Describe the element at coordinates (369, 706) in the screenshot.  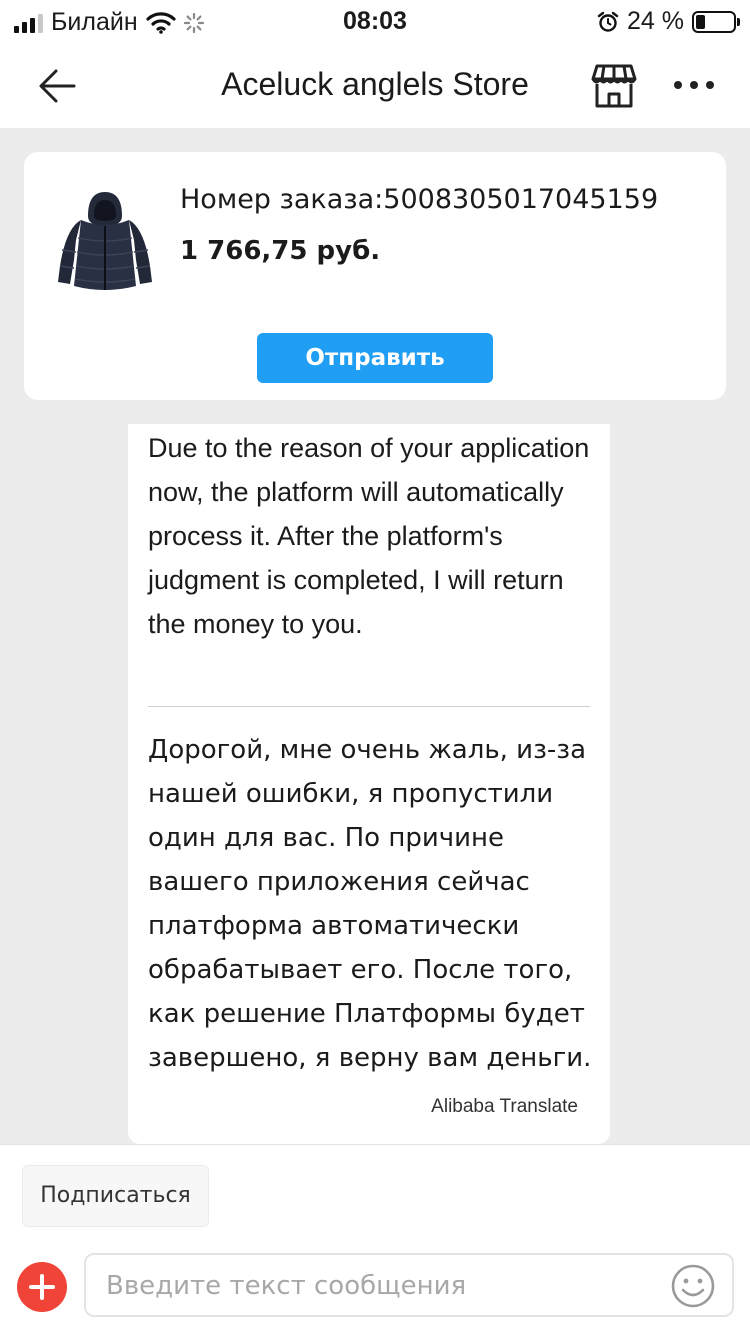
I see `translation-divider` at that location.